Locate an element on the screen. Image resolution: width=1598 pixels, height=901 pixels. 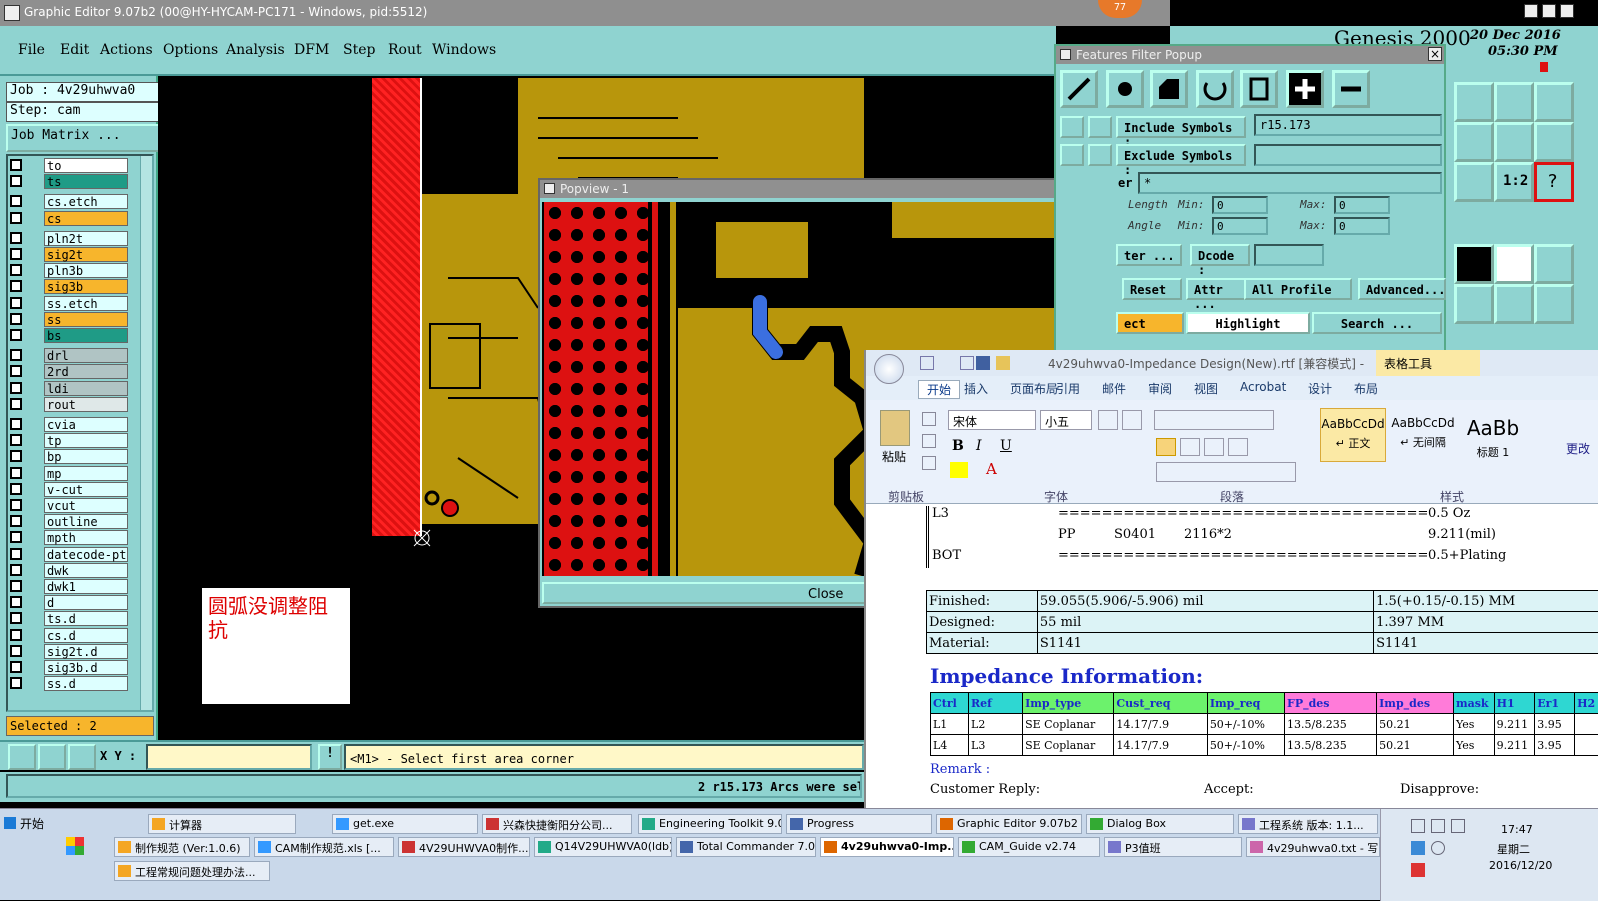
tool-s-icon is located at coordinates (1554, 142).